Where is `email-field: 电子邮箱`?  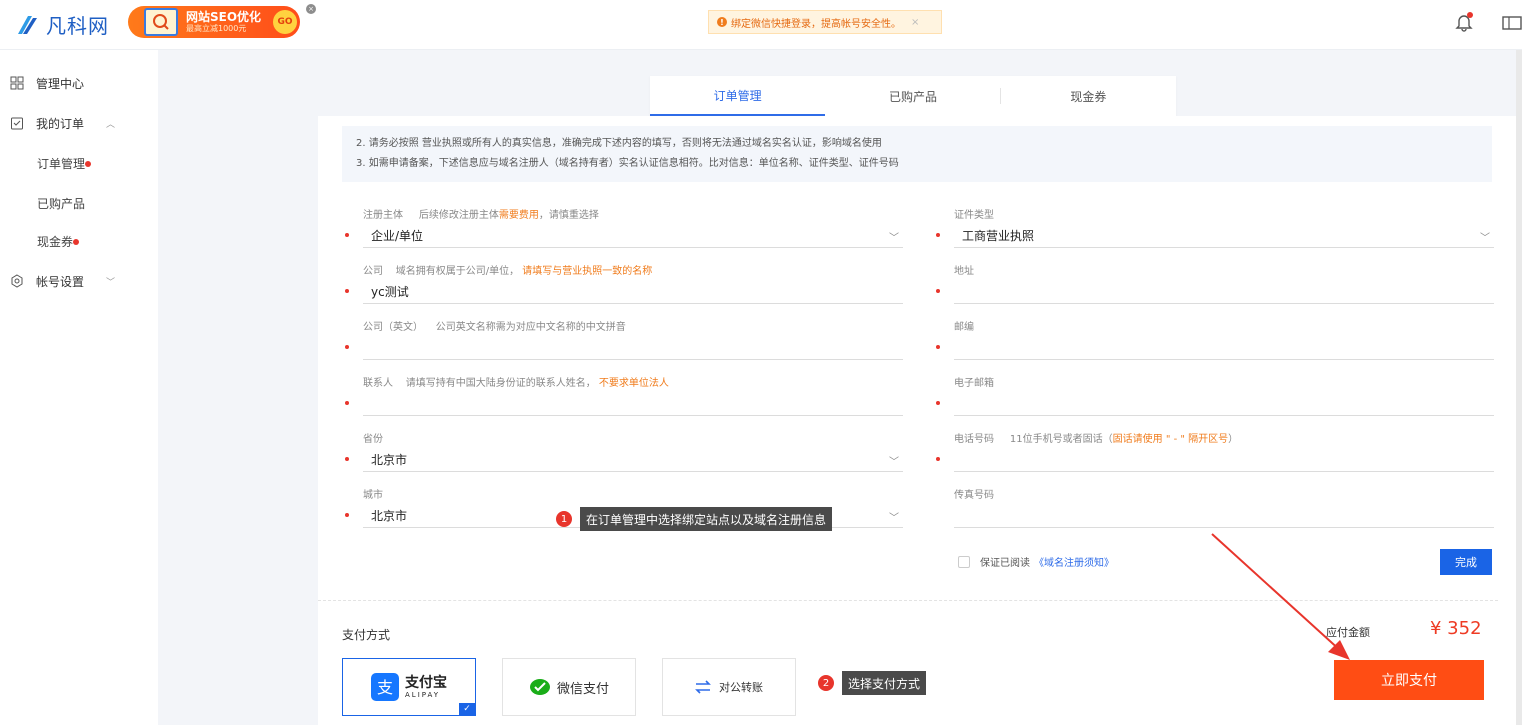
email-field: 电子邮箱 is located at coordinates (1215, 395).